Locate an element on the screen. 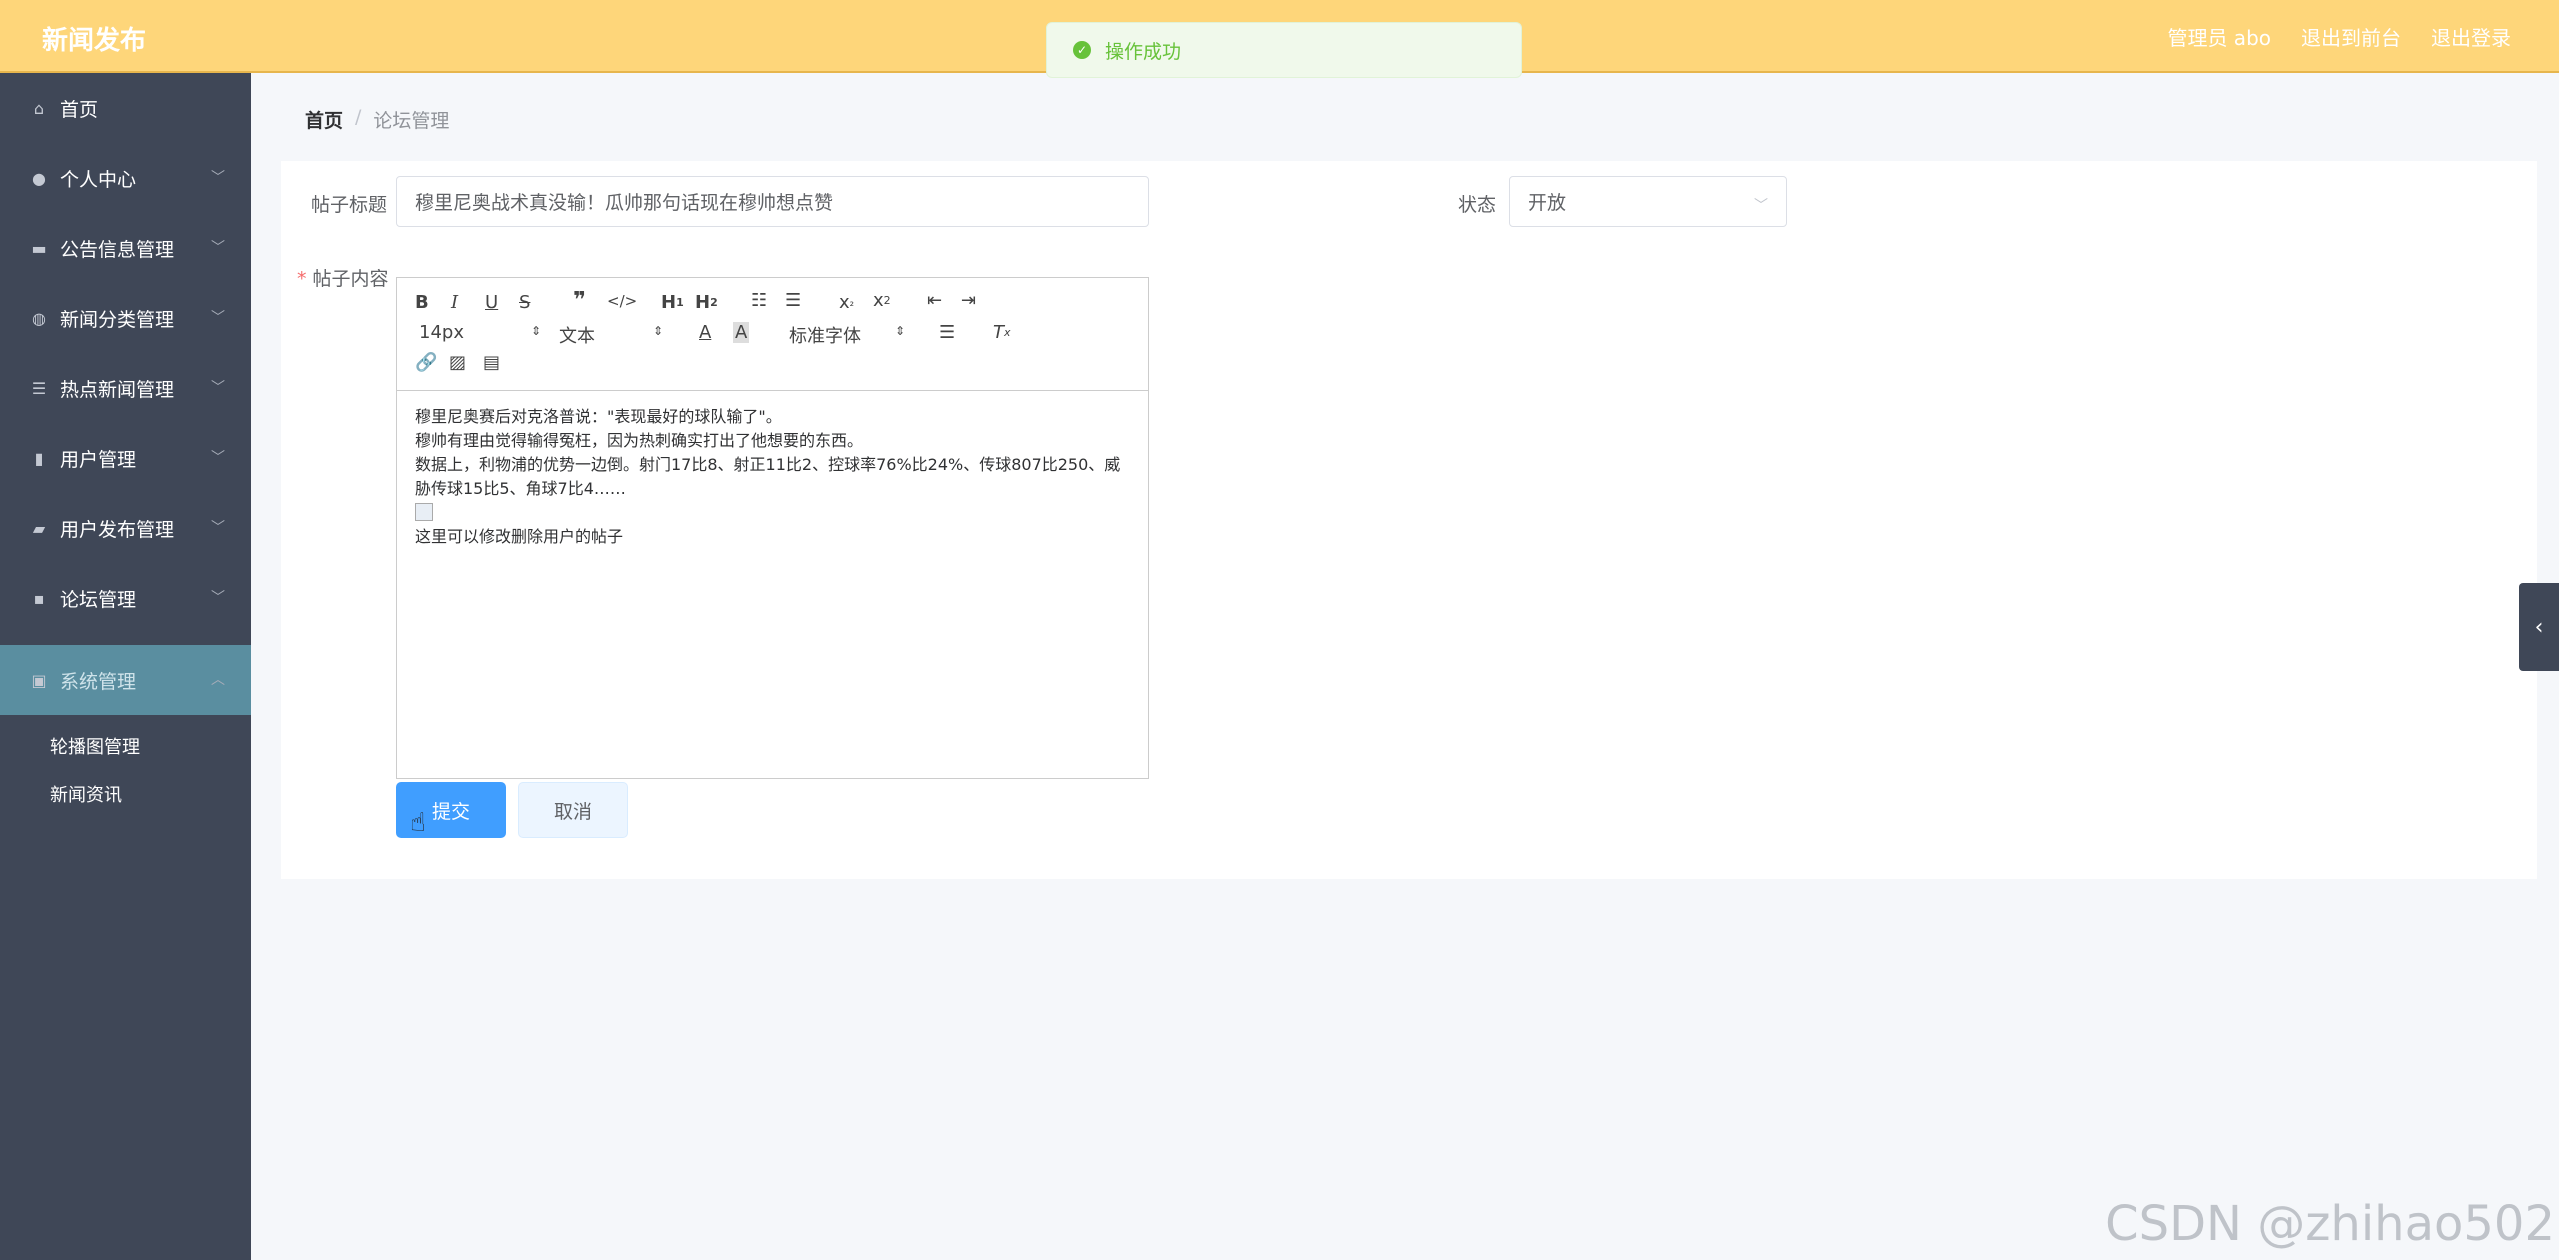 The image size is (2559, 1260). subscript-icon: x₂ is located at coordinates (846, 302).